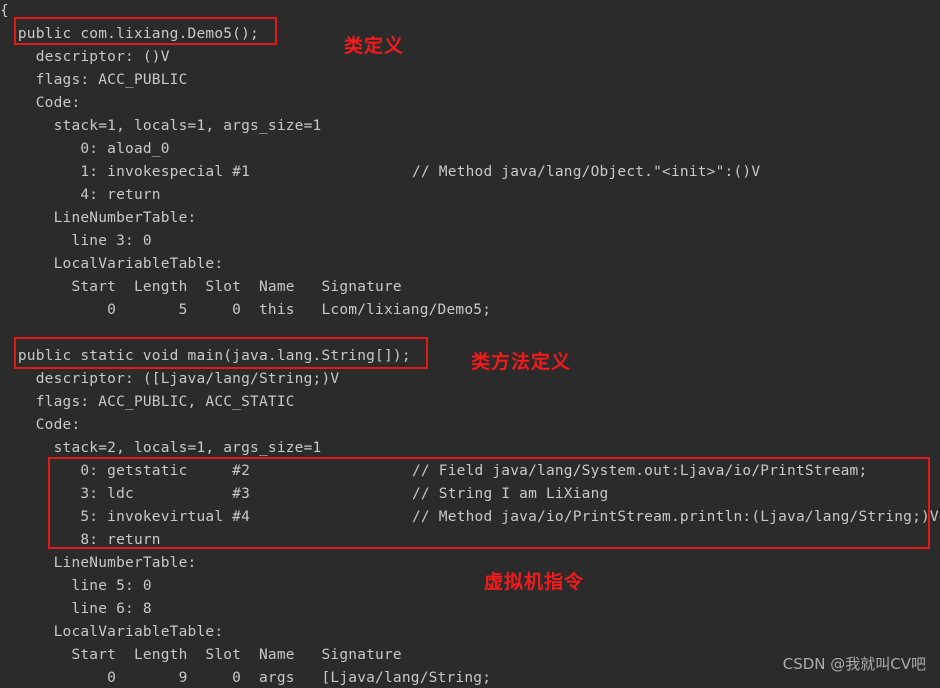  Describe the element at coordinates (470, 287) in the screenshot. I see `code-line: Start Length Slot Name Signature` at that location.